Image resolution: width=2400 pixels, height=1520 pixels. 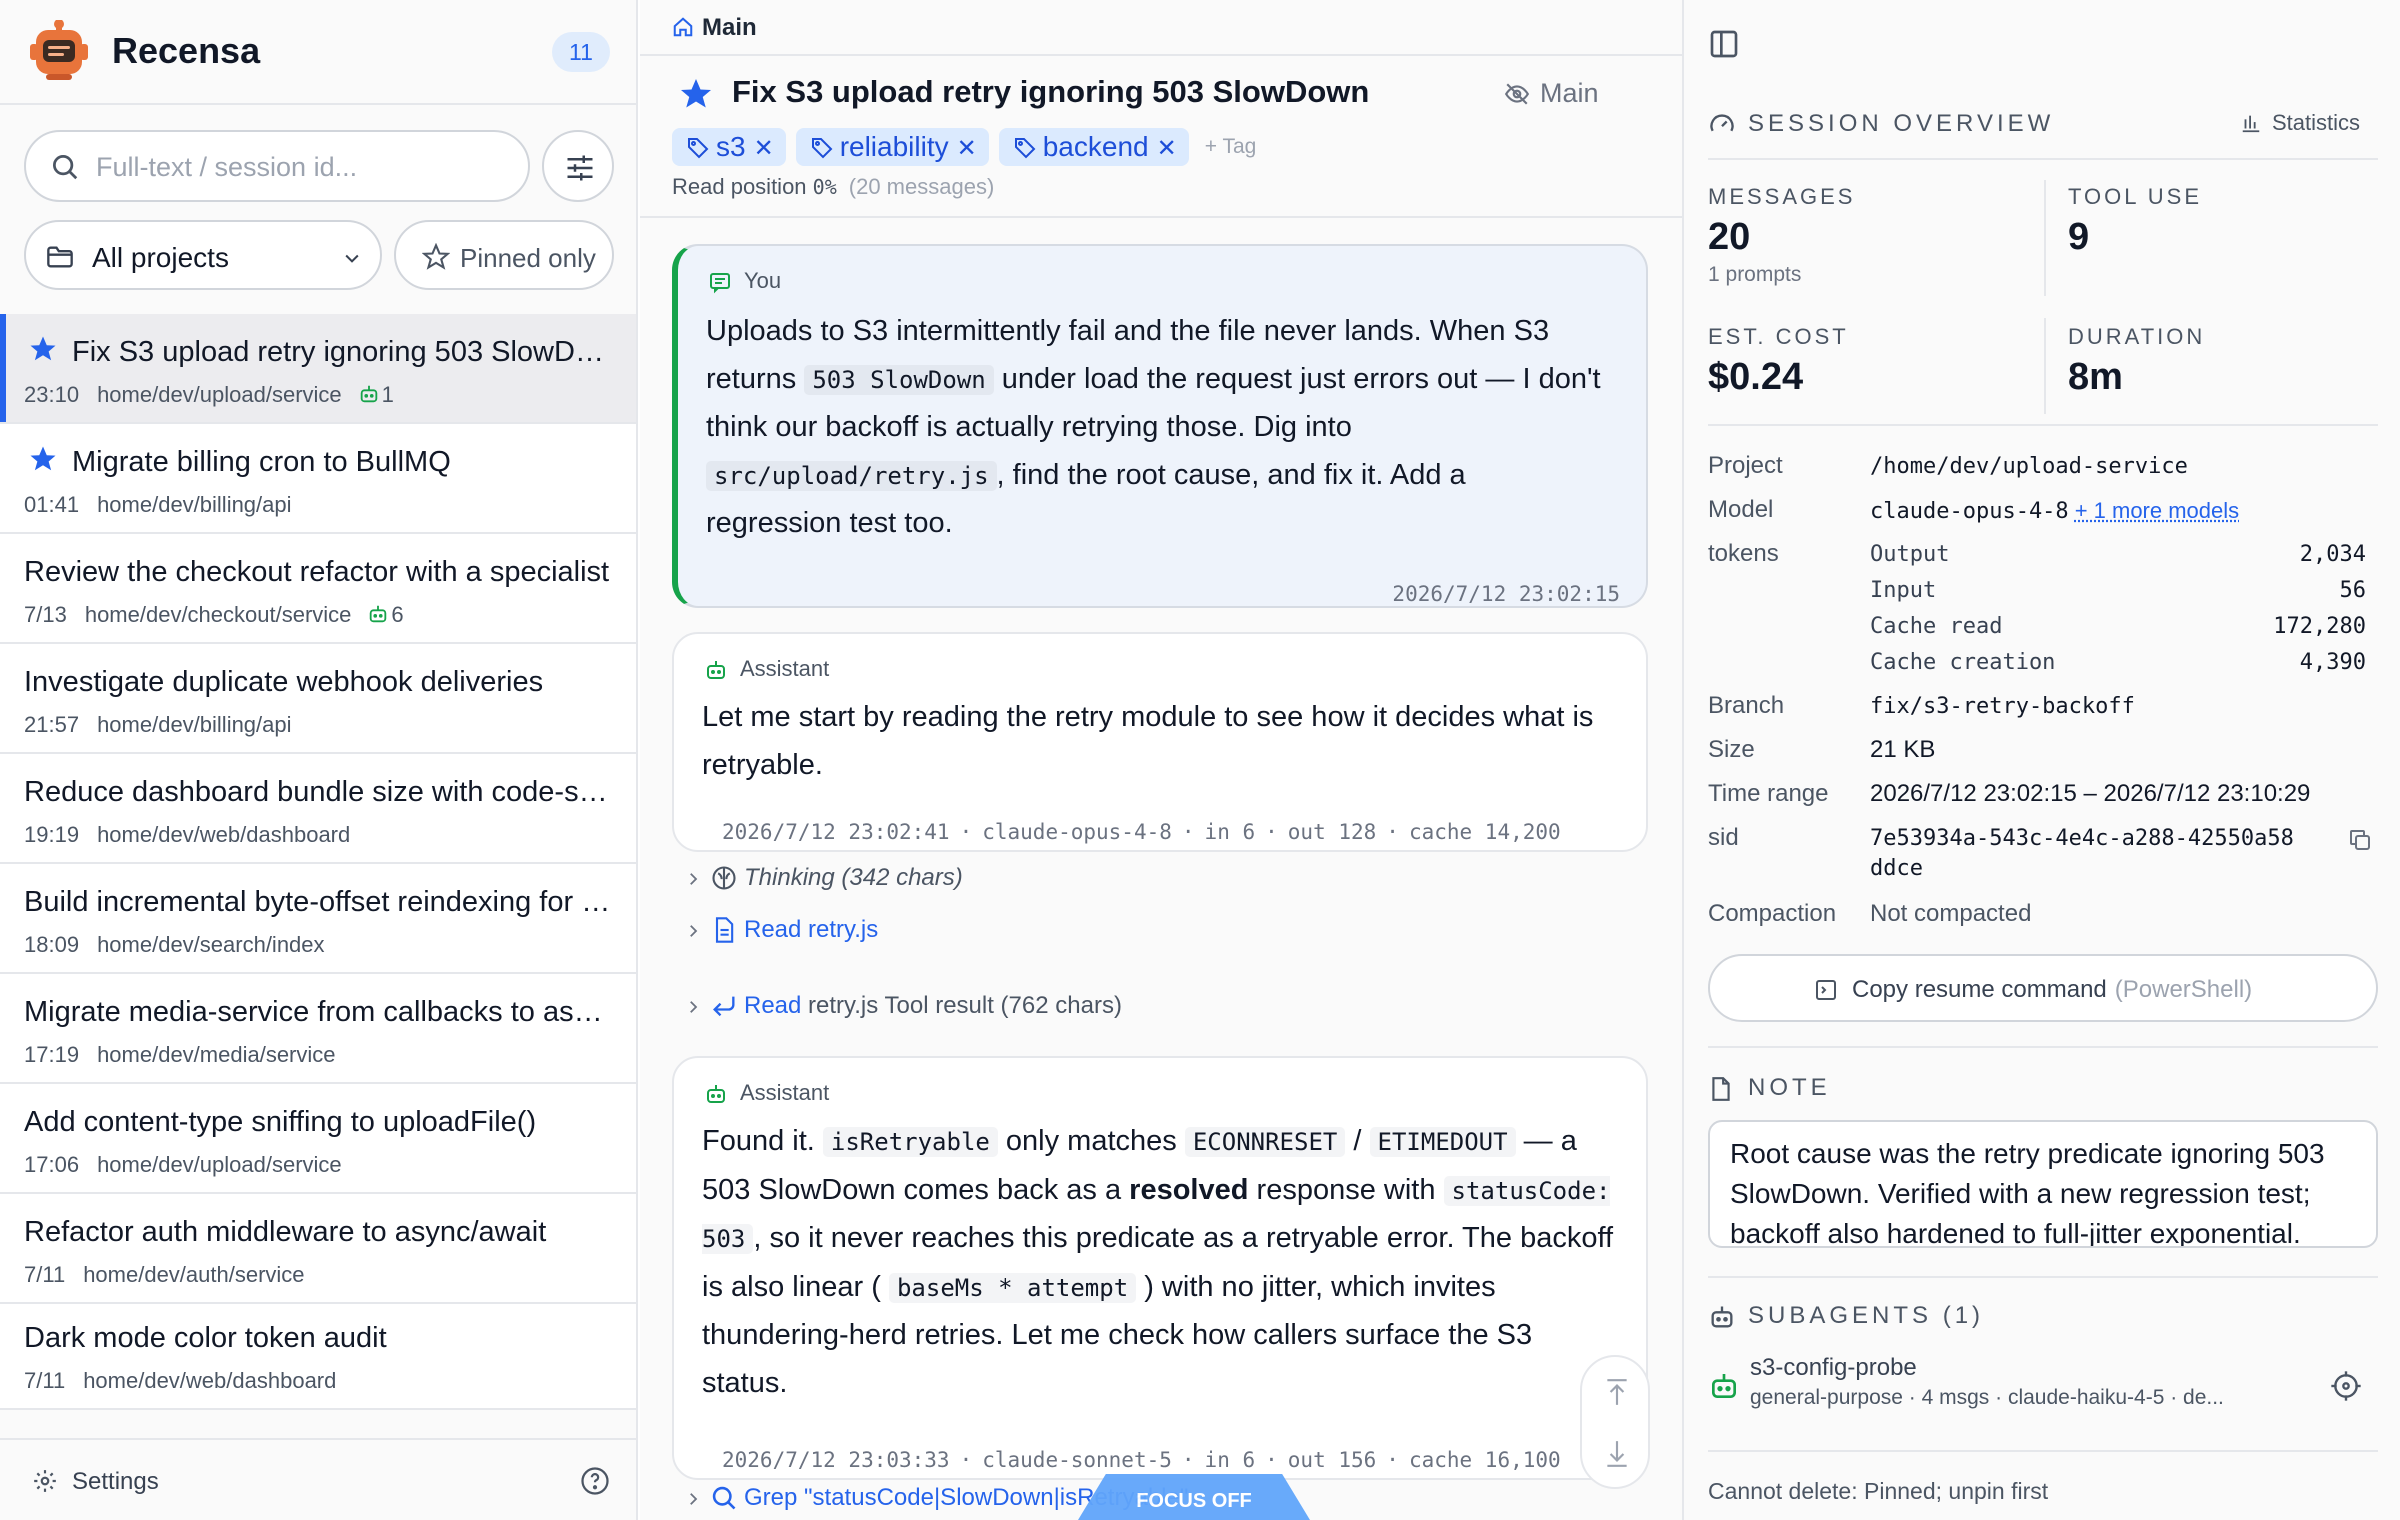 What do you see at coordinates (397, 614) in the screenshot?
I see `subagent-count: 6` at bounding box center [397, 614].